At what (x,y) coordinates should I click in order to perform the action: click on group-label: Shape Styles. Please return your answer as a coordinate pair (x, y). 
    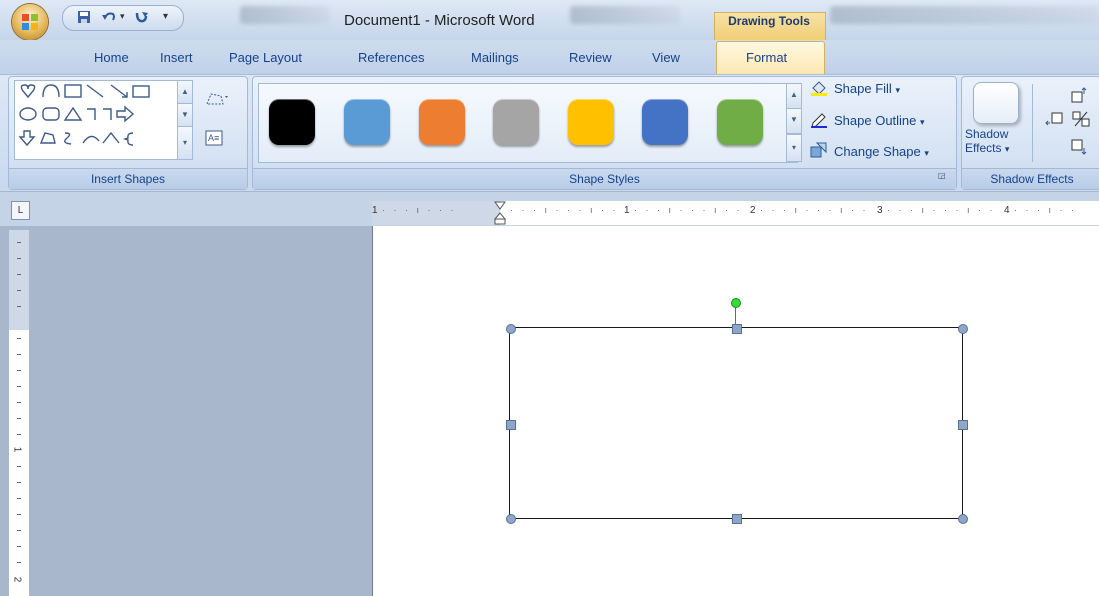
    Looking at the image, I should click on (604, 178).